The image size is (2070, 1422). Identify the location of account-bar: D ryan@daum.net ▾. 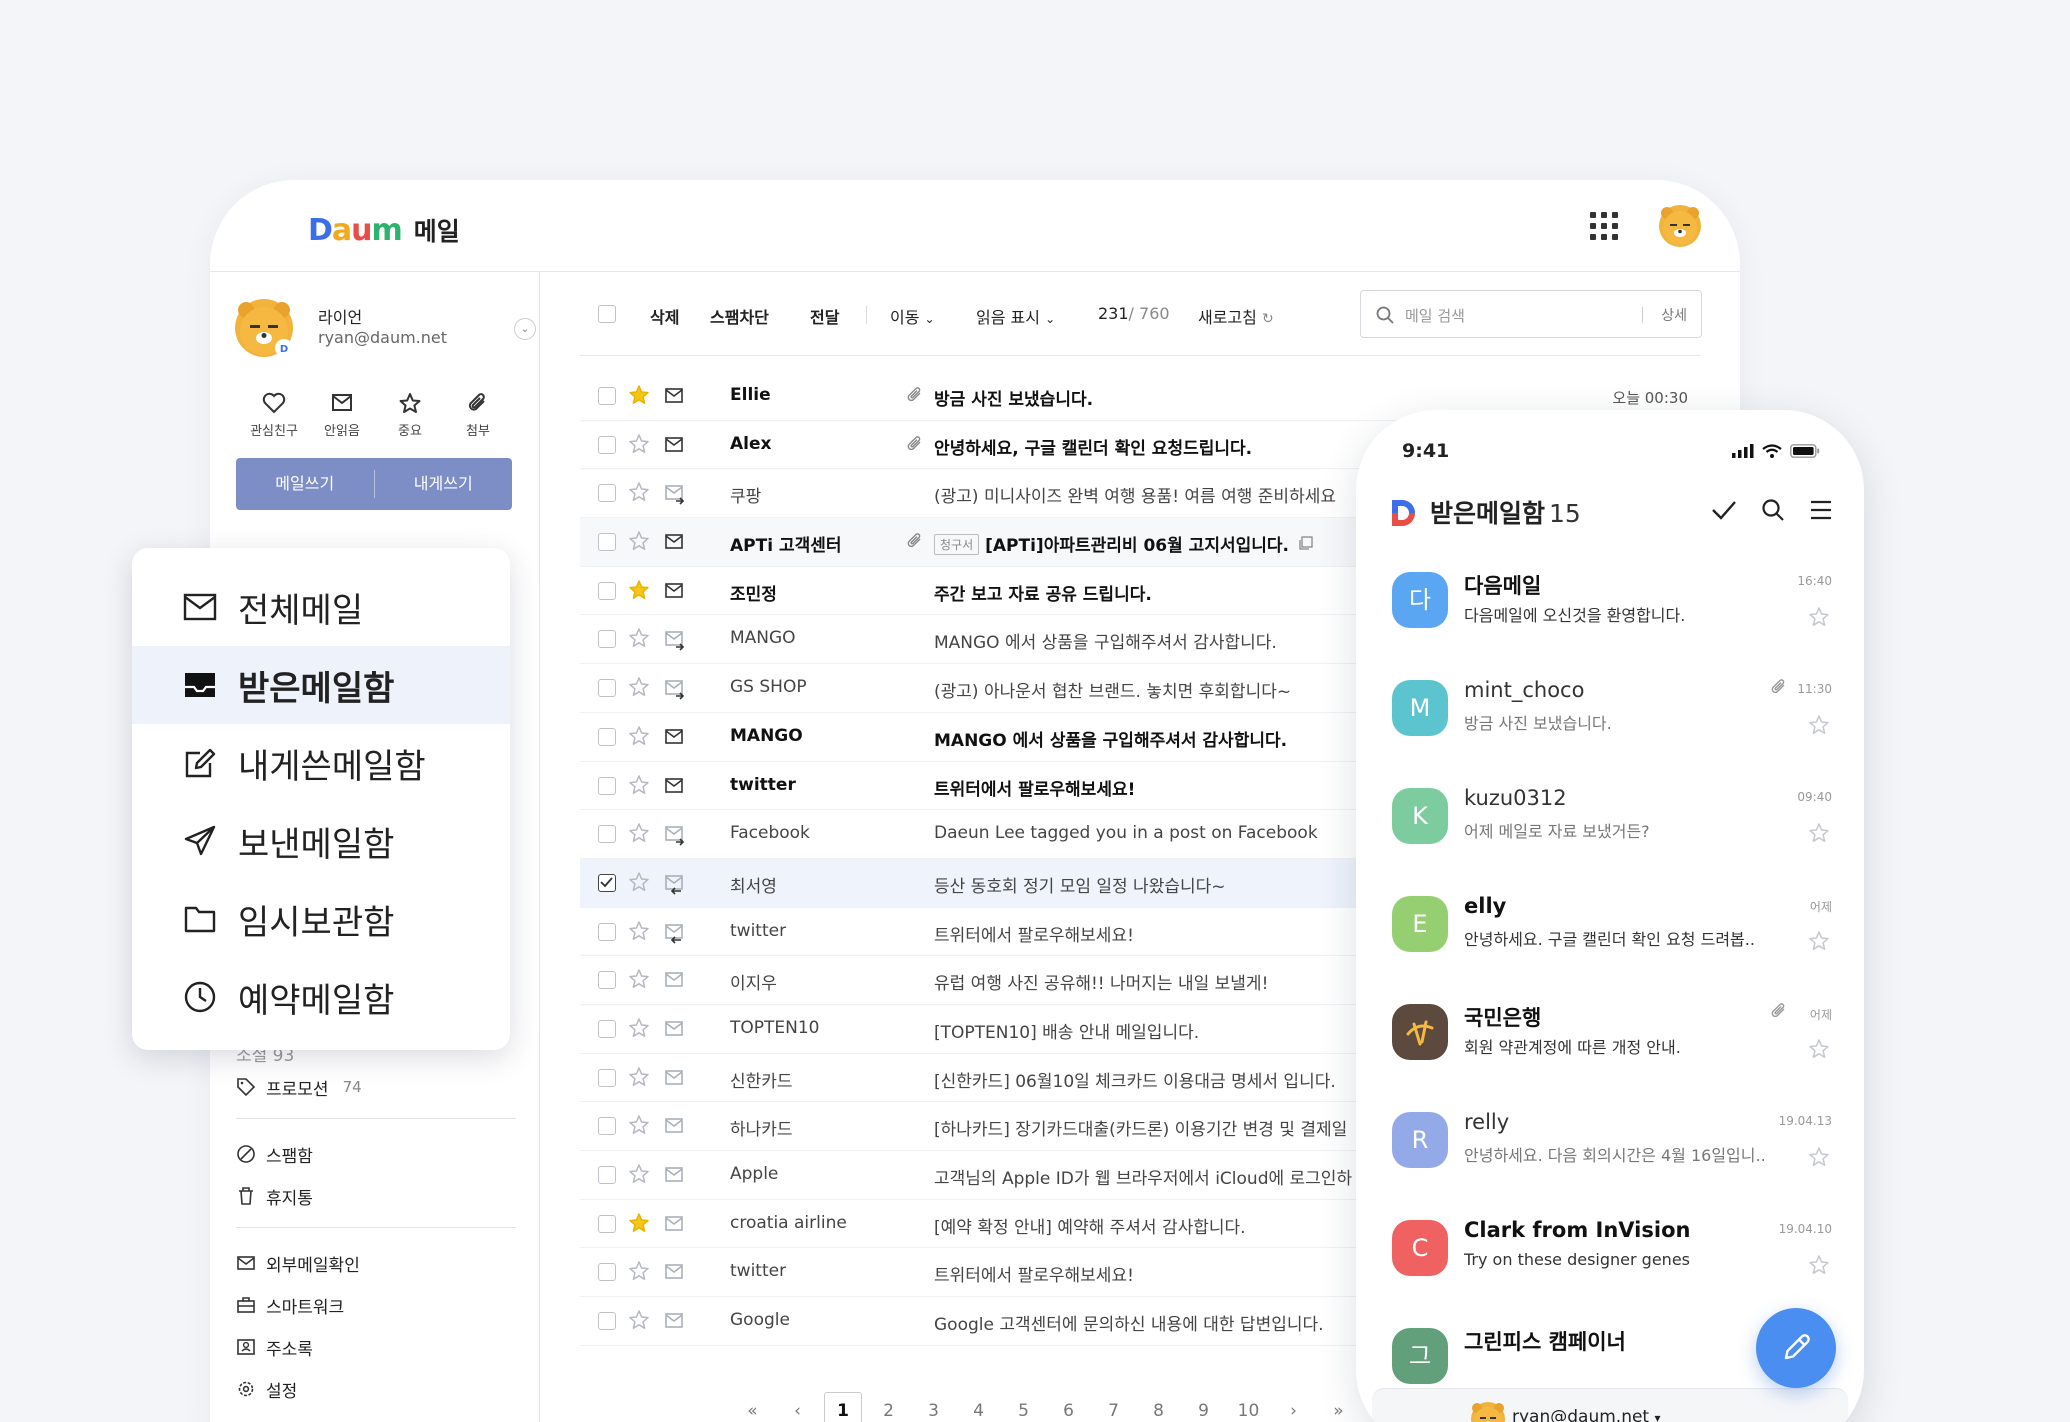
(1610, 1405).